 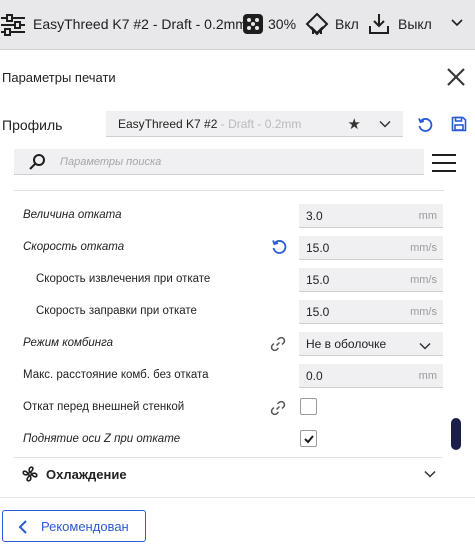 I want to click on setting-label: Скорость отката, so click(x=74, y=247).